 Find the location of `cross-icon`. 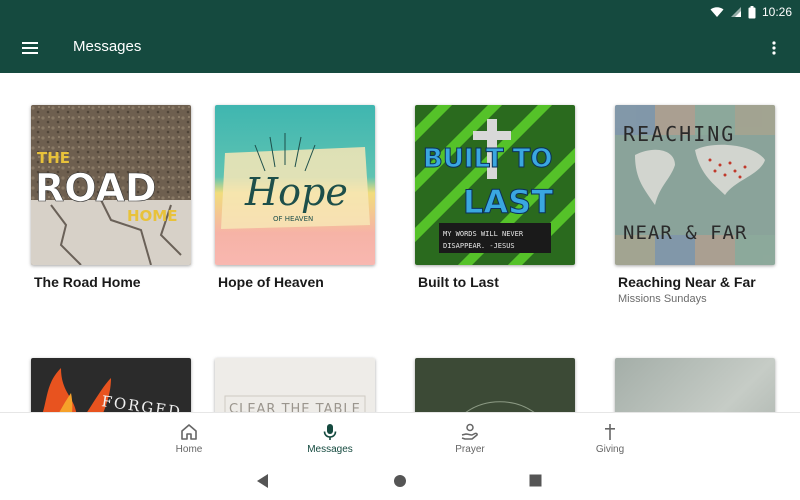

cross-icon is located at coordinates (610, 432).